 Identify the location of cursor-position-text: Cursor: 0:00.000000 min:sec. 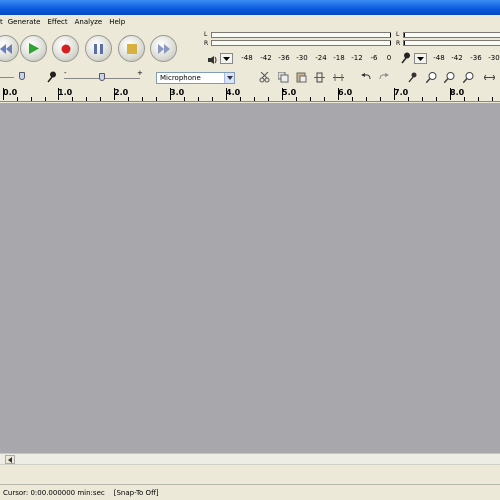
(54, 492).